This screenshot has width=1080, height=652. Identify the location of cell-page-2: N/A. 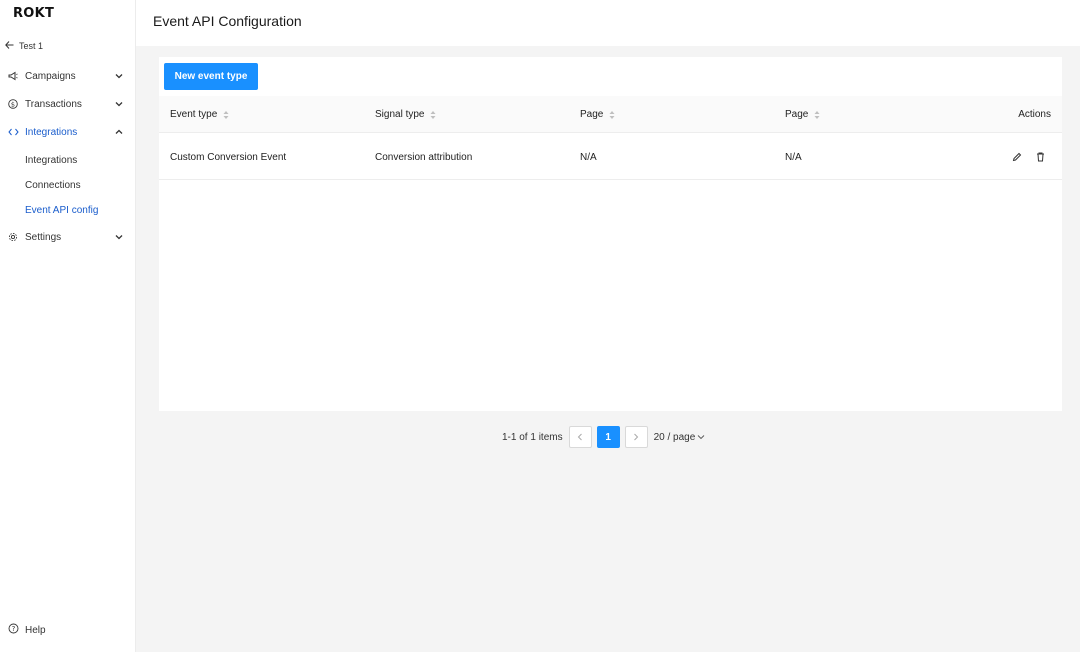
(793, 157).